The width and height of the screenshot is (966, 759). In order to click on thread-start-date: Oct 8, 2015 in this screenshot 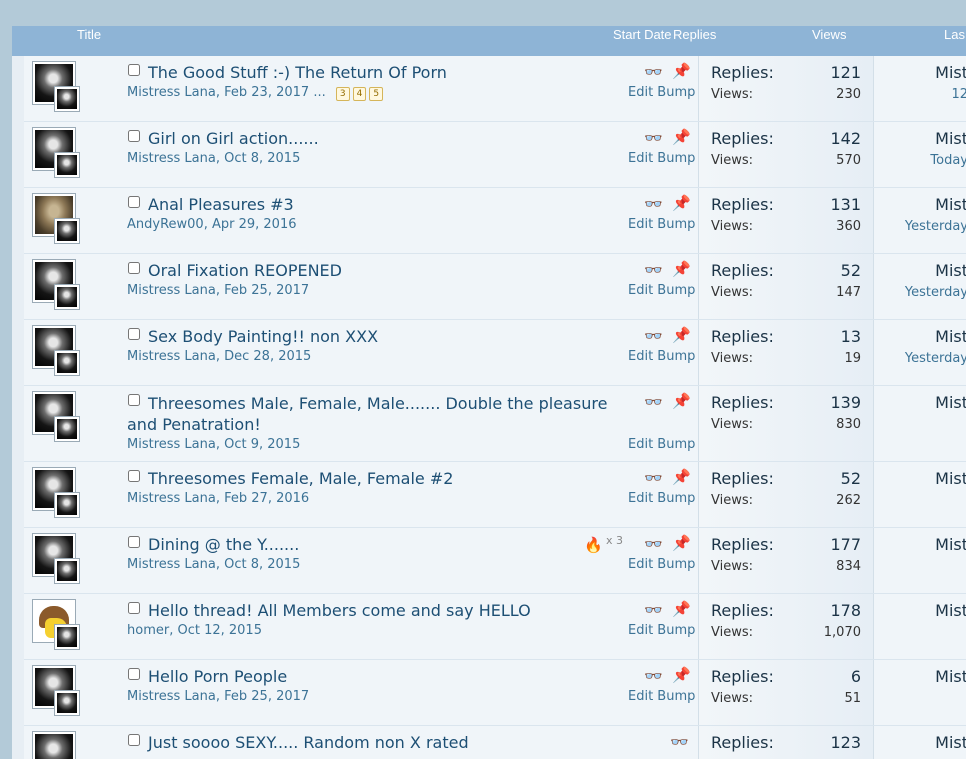, I will do `click(262, 564)`.